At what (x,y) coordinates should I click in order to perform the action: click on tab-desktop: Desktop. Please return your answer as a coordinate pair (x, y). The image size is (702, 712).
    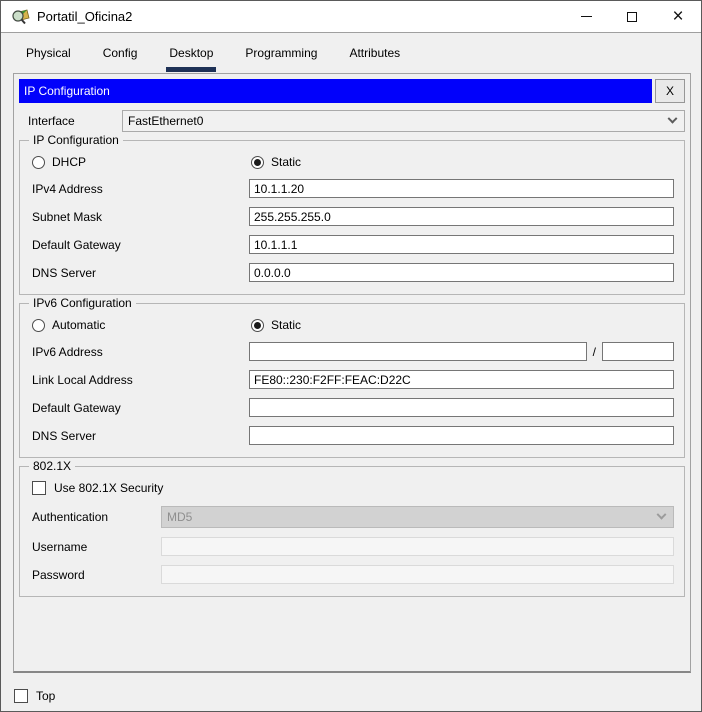
    Looking at the image, I should click on (191, 52).